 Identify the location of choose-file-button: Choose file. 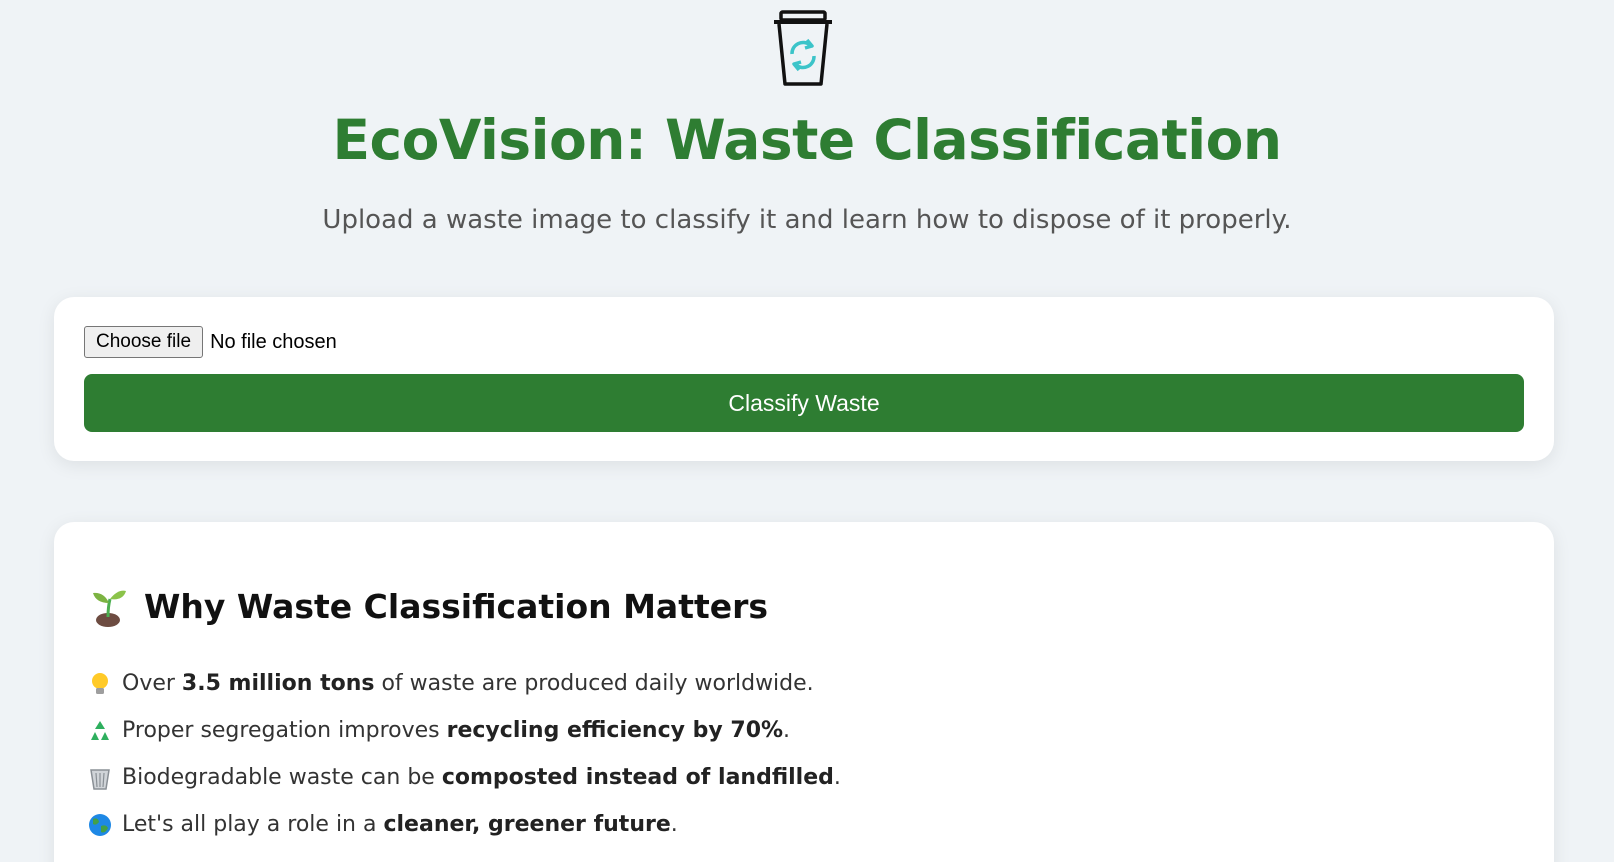
(144, 342).